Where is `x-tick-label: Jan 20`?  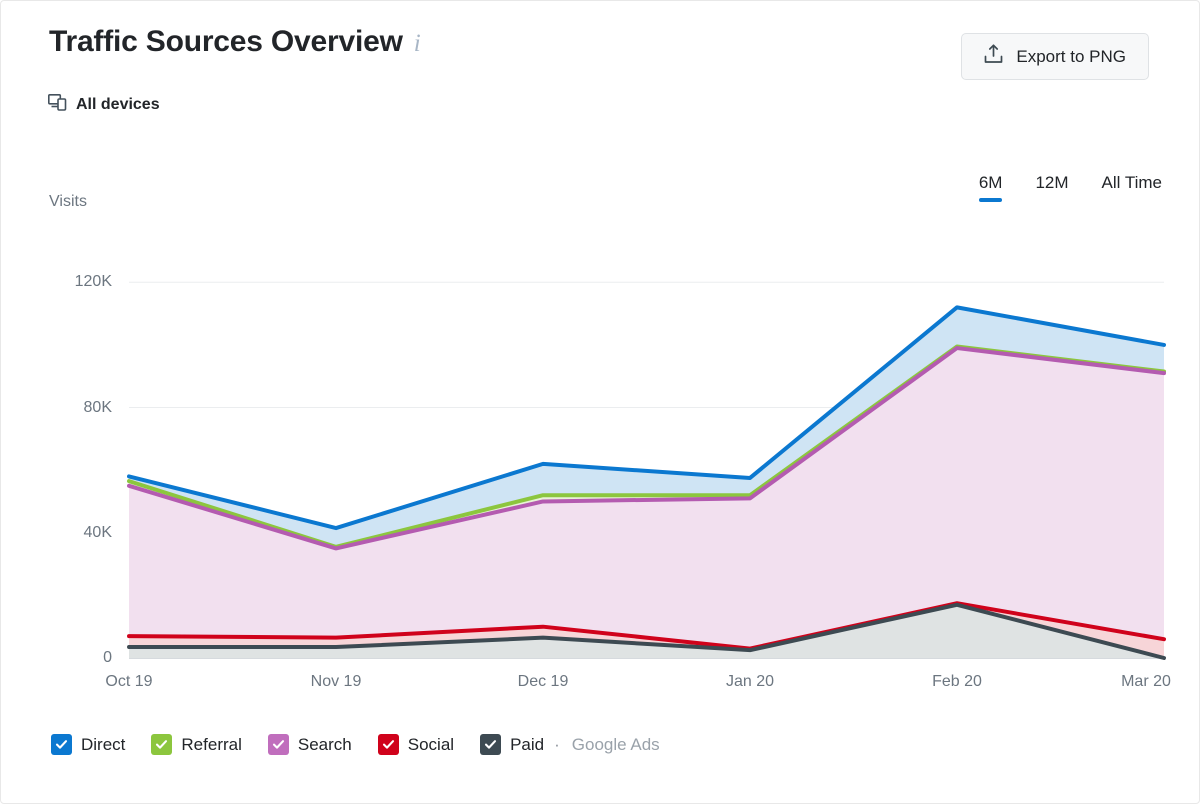
x-tick-label: Jan 20 is located at coordinates (750, 681).